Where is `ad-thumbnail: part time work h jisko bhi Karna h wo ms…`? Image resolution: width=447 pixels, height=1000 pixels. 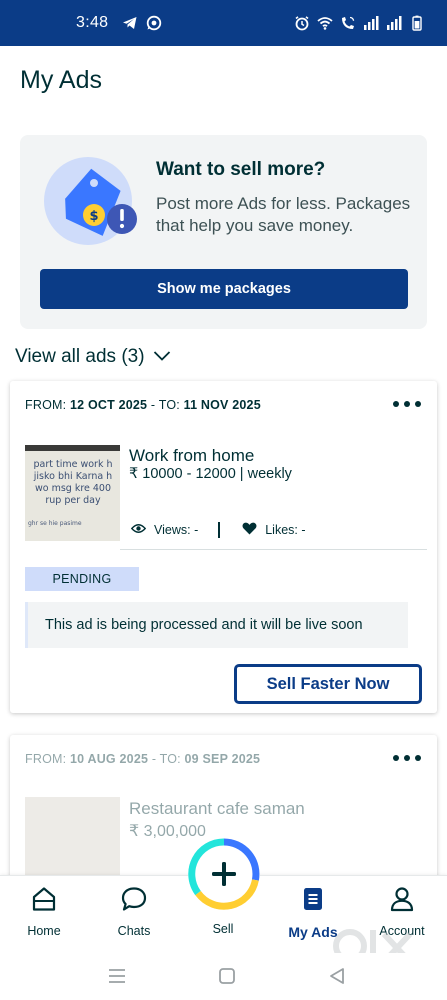
ad-thumbnail: part time work h jisko bhi Karna h wo ms… is located at coordinates (72, 493).